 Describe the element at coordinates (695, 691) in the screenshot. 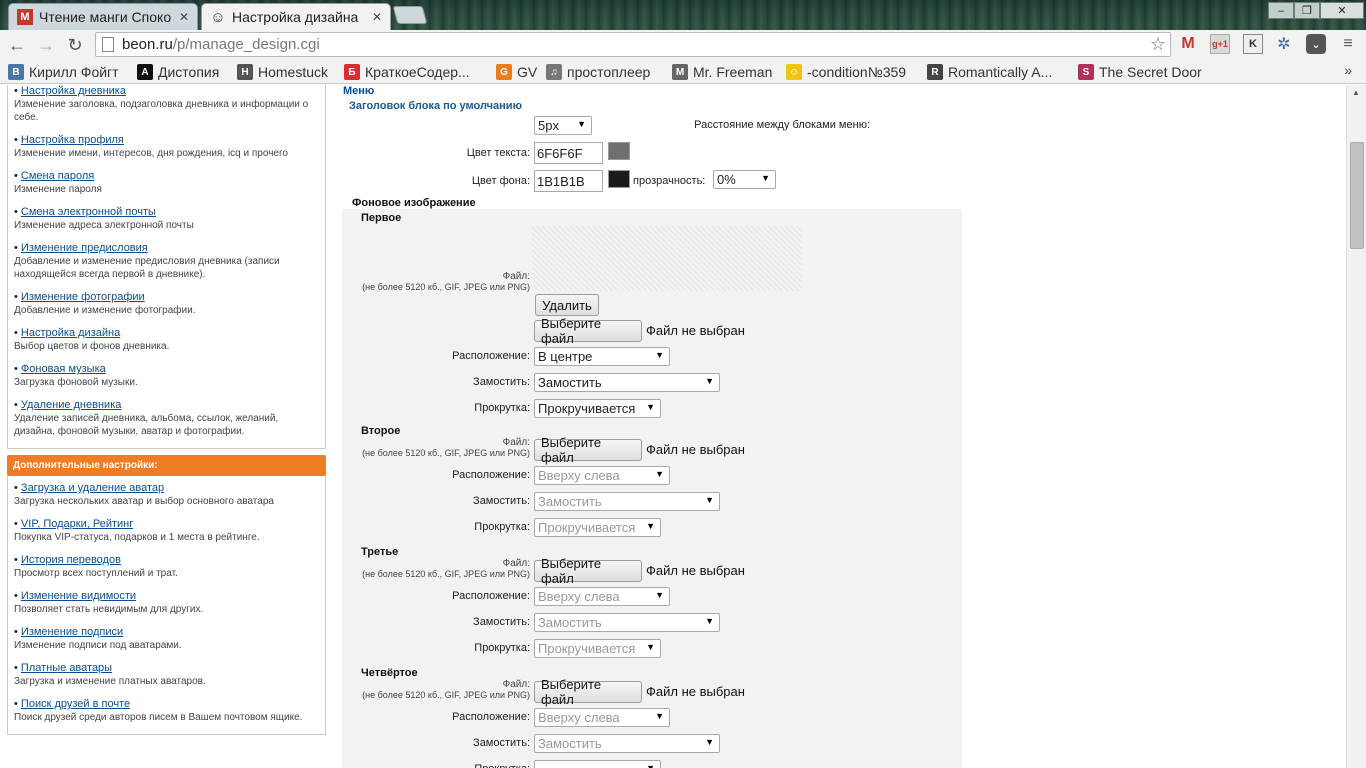

I see `no-file-text: Файл не выбран` at that location.